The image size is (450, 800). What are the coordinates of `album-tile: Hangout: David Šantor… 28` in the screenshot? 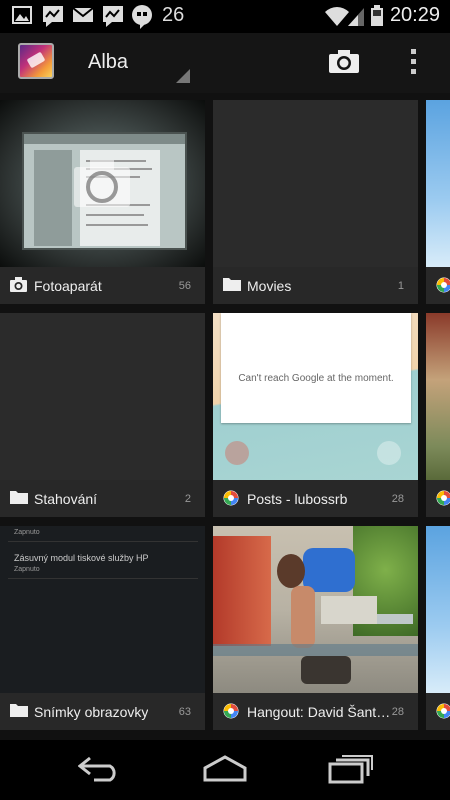 It's located at (315, 628).